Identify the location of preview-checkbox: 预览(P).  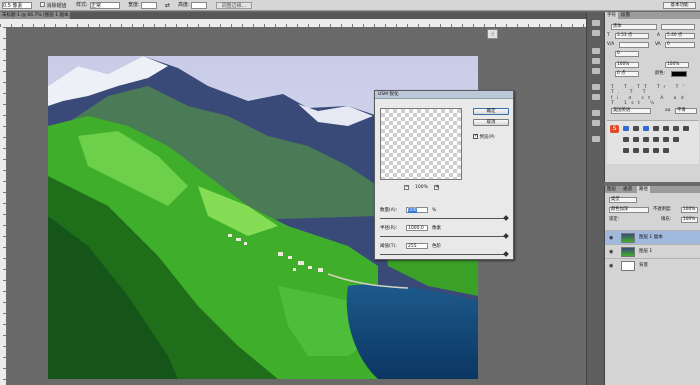
(484, 137).